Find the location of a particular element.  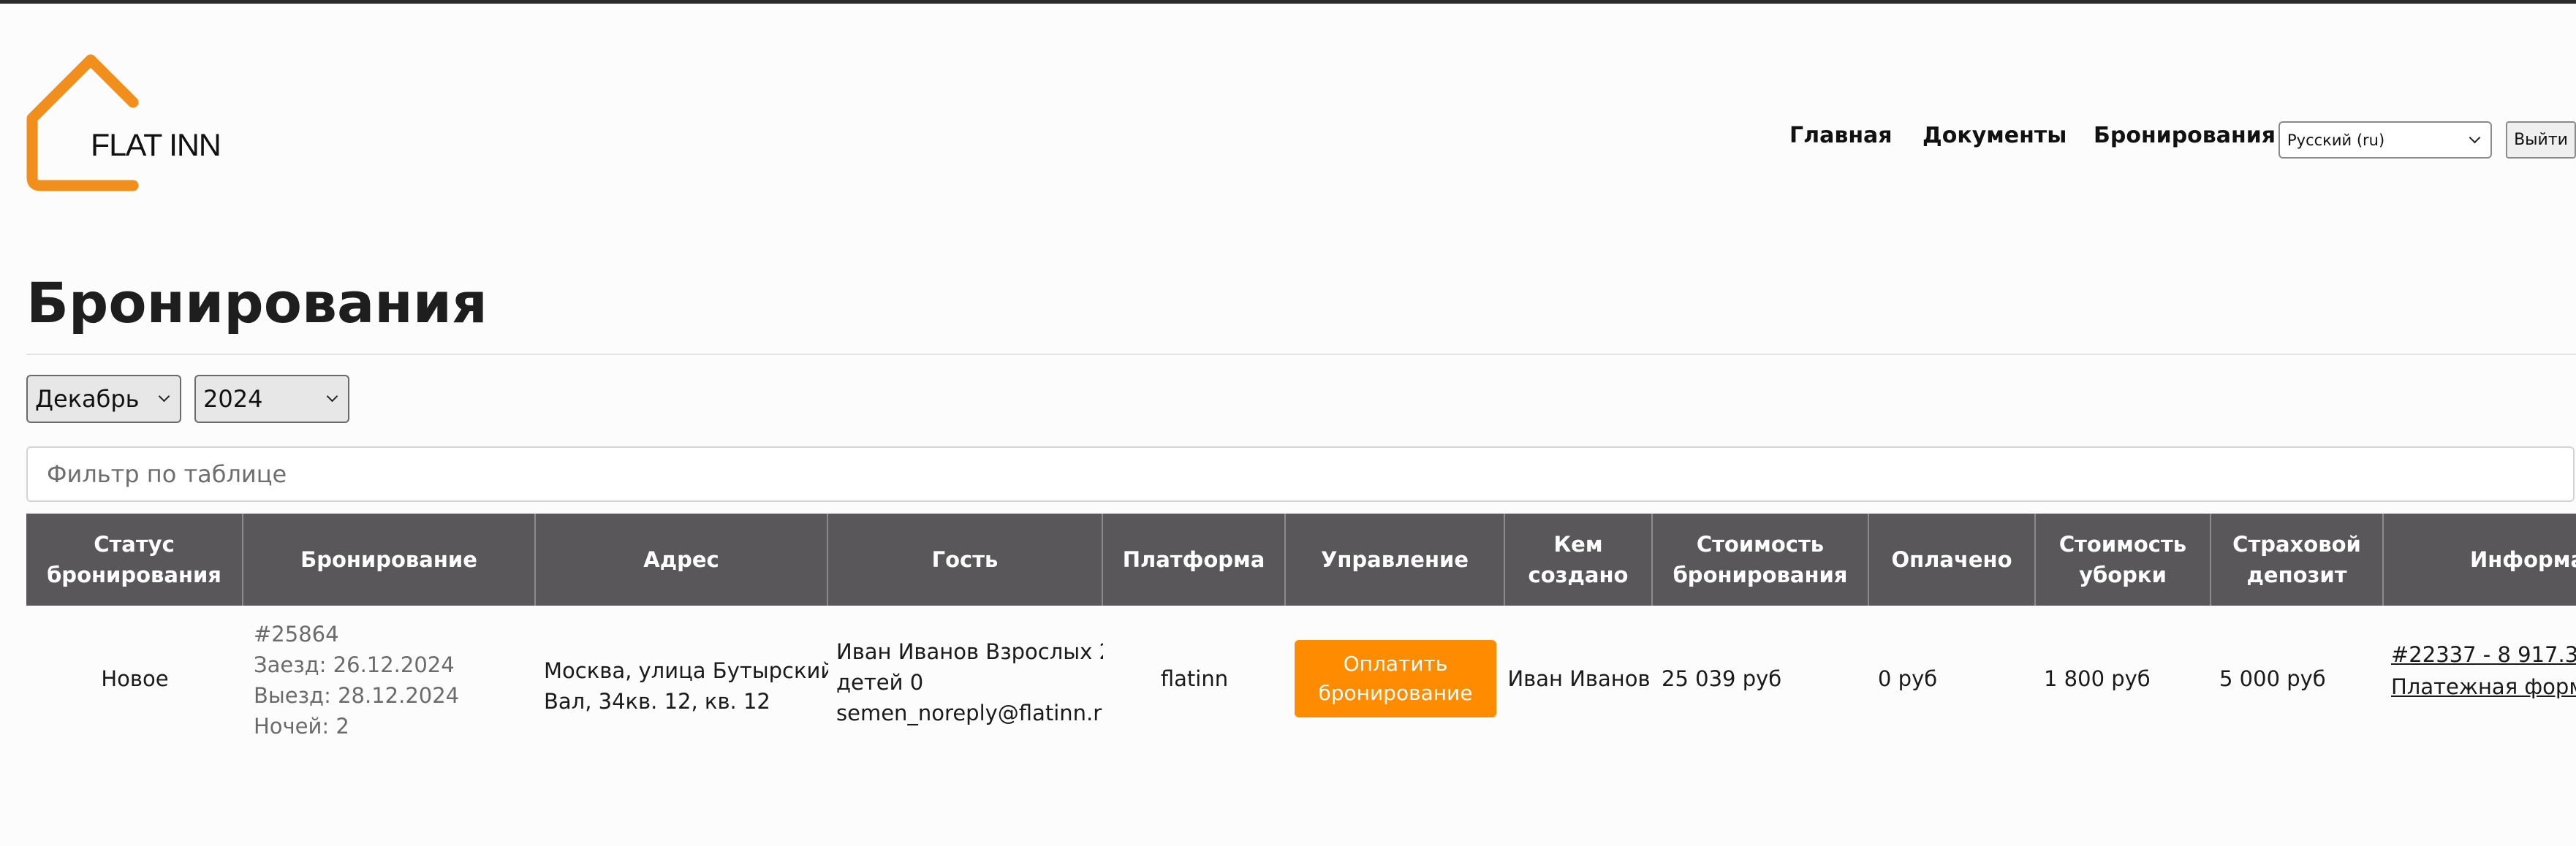

column-header-deposit: Страховой депозит is located at coordinates (2297, 560).